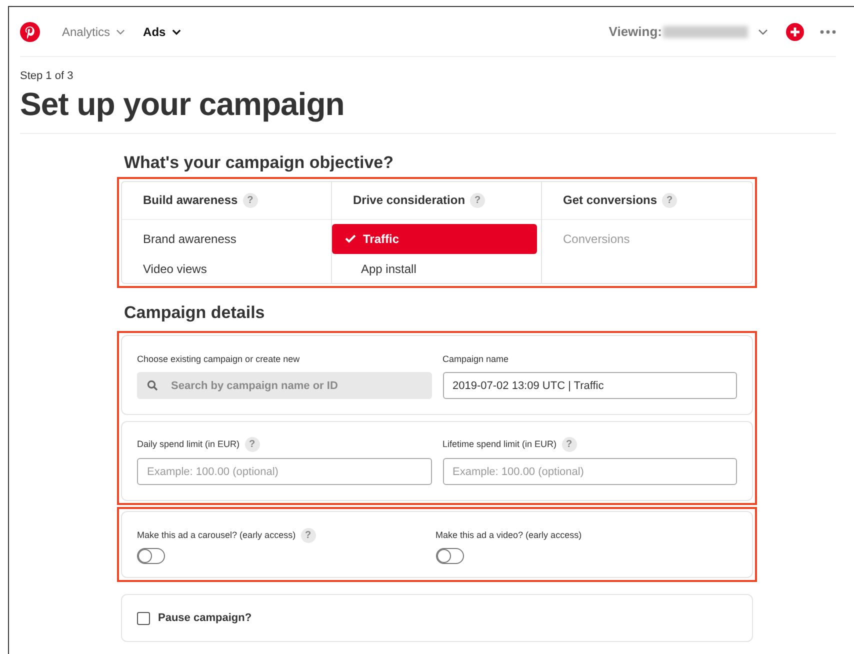  I want to click on section-heading: Campaign details, so click(195, 313).